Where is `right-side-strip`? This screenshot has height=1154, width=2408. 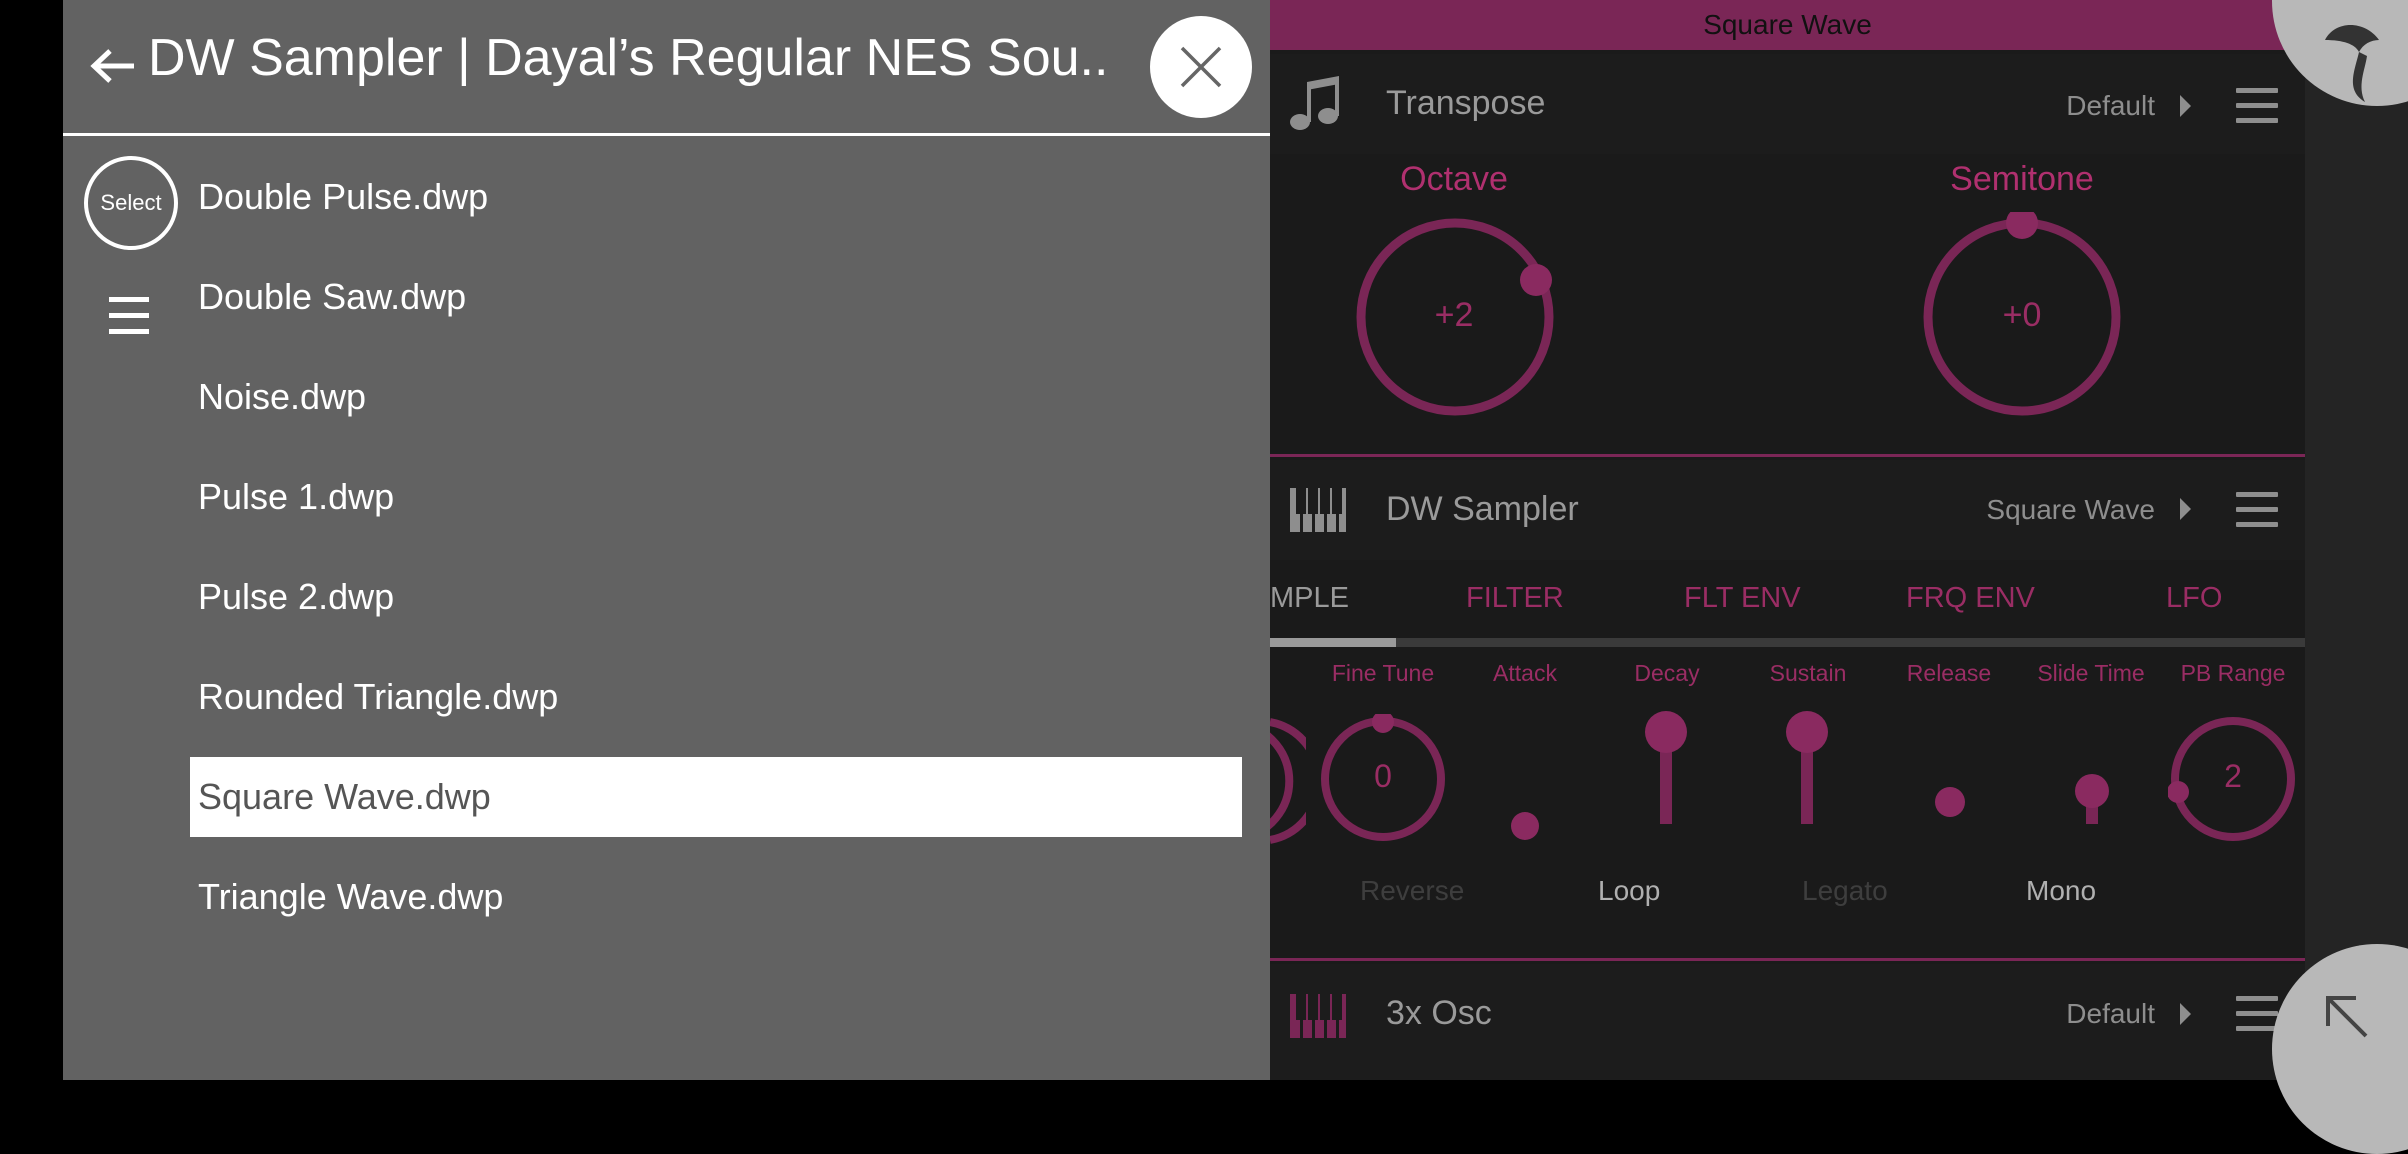 right-side-strip is located at coordinates (2356, 540).